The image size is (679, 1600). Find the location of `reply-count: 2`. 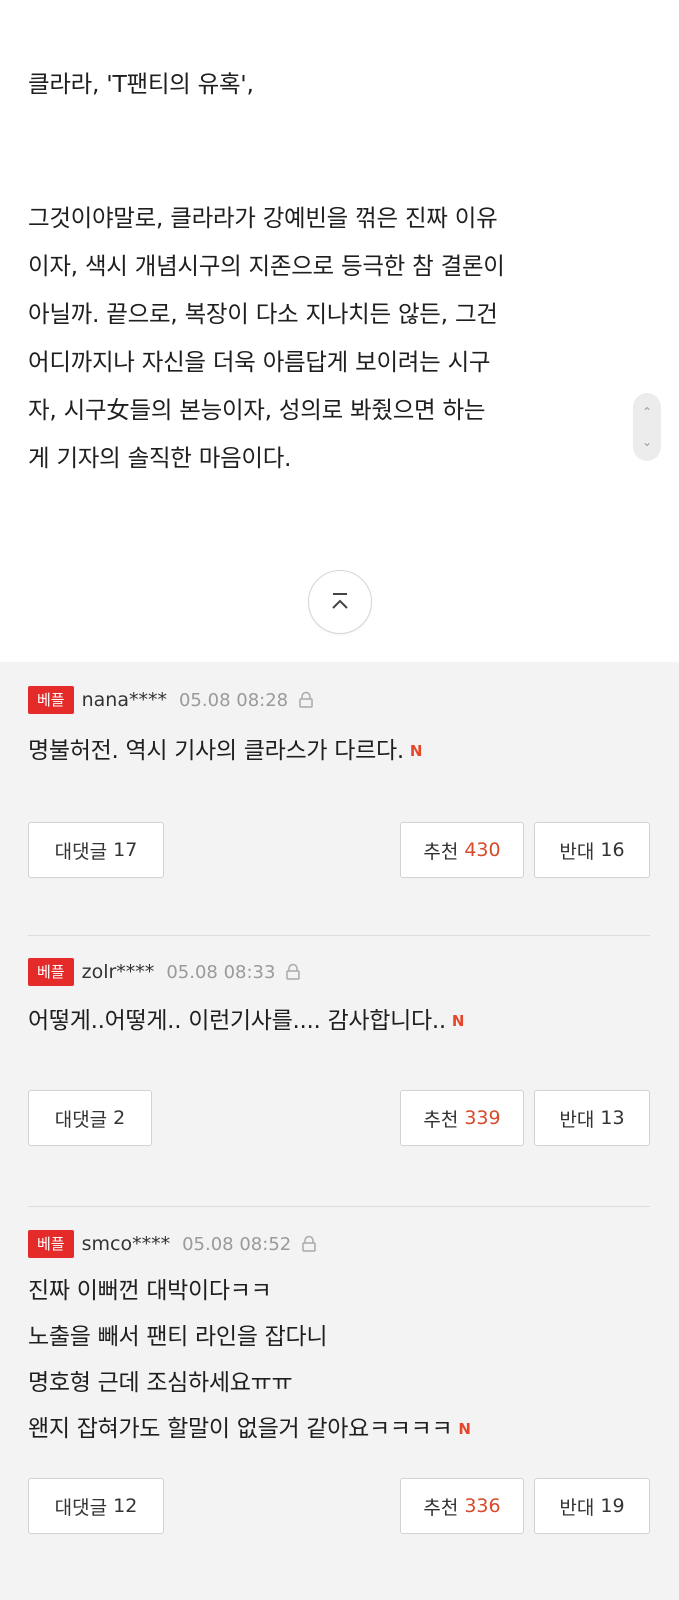

reply-count: 2 is located at coordinates (119, 1118).